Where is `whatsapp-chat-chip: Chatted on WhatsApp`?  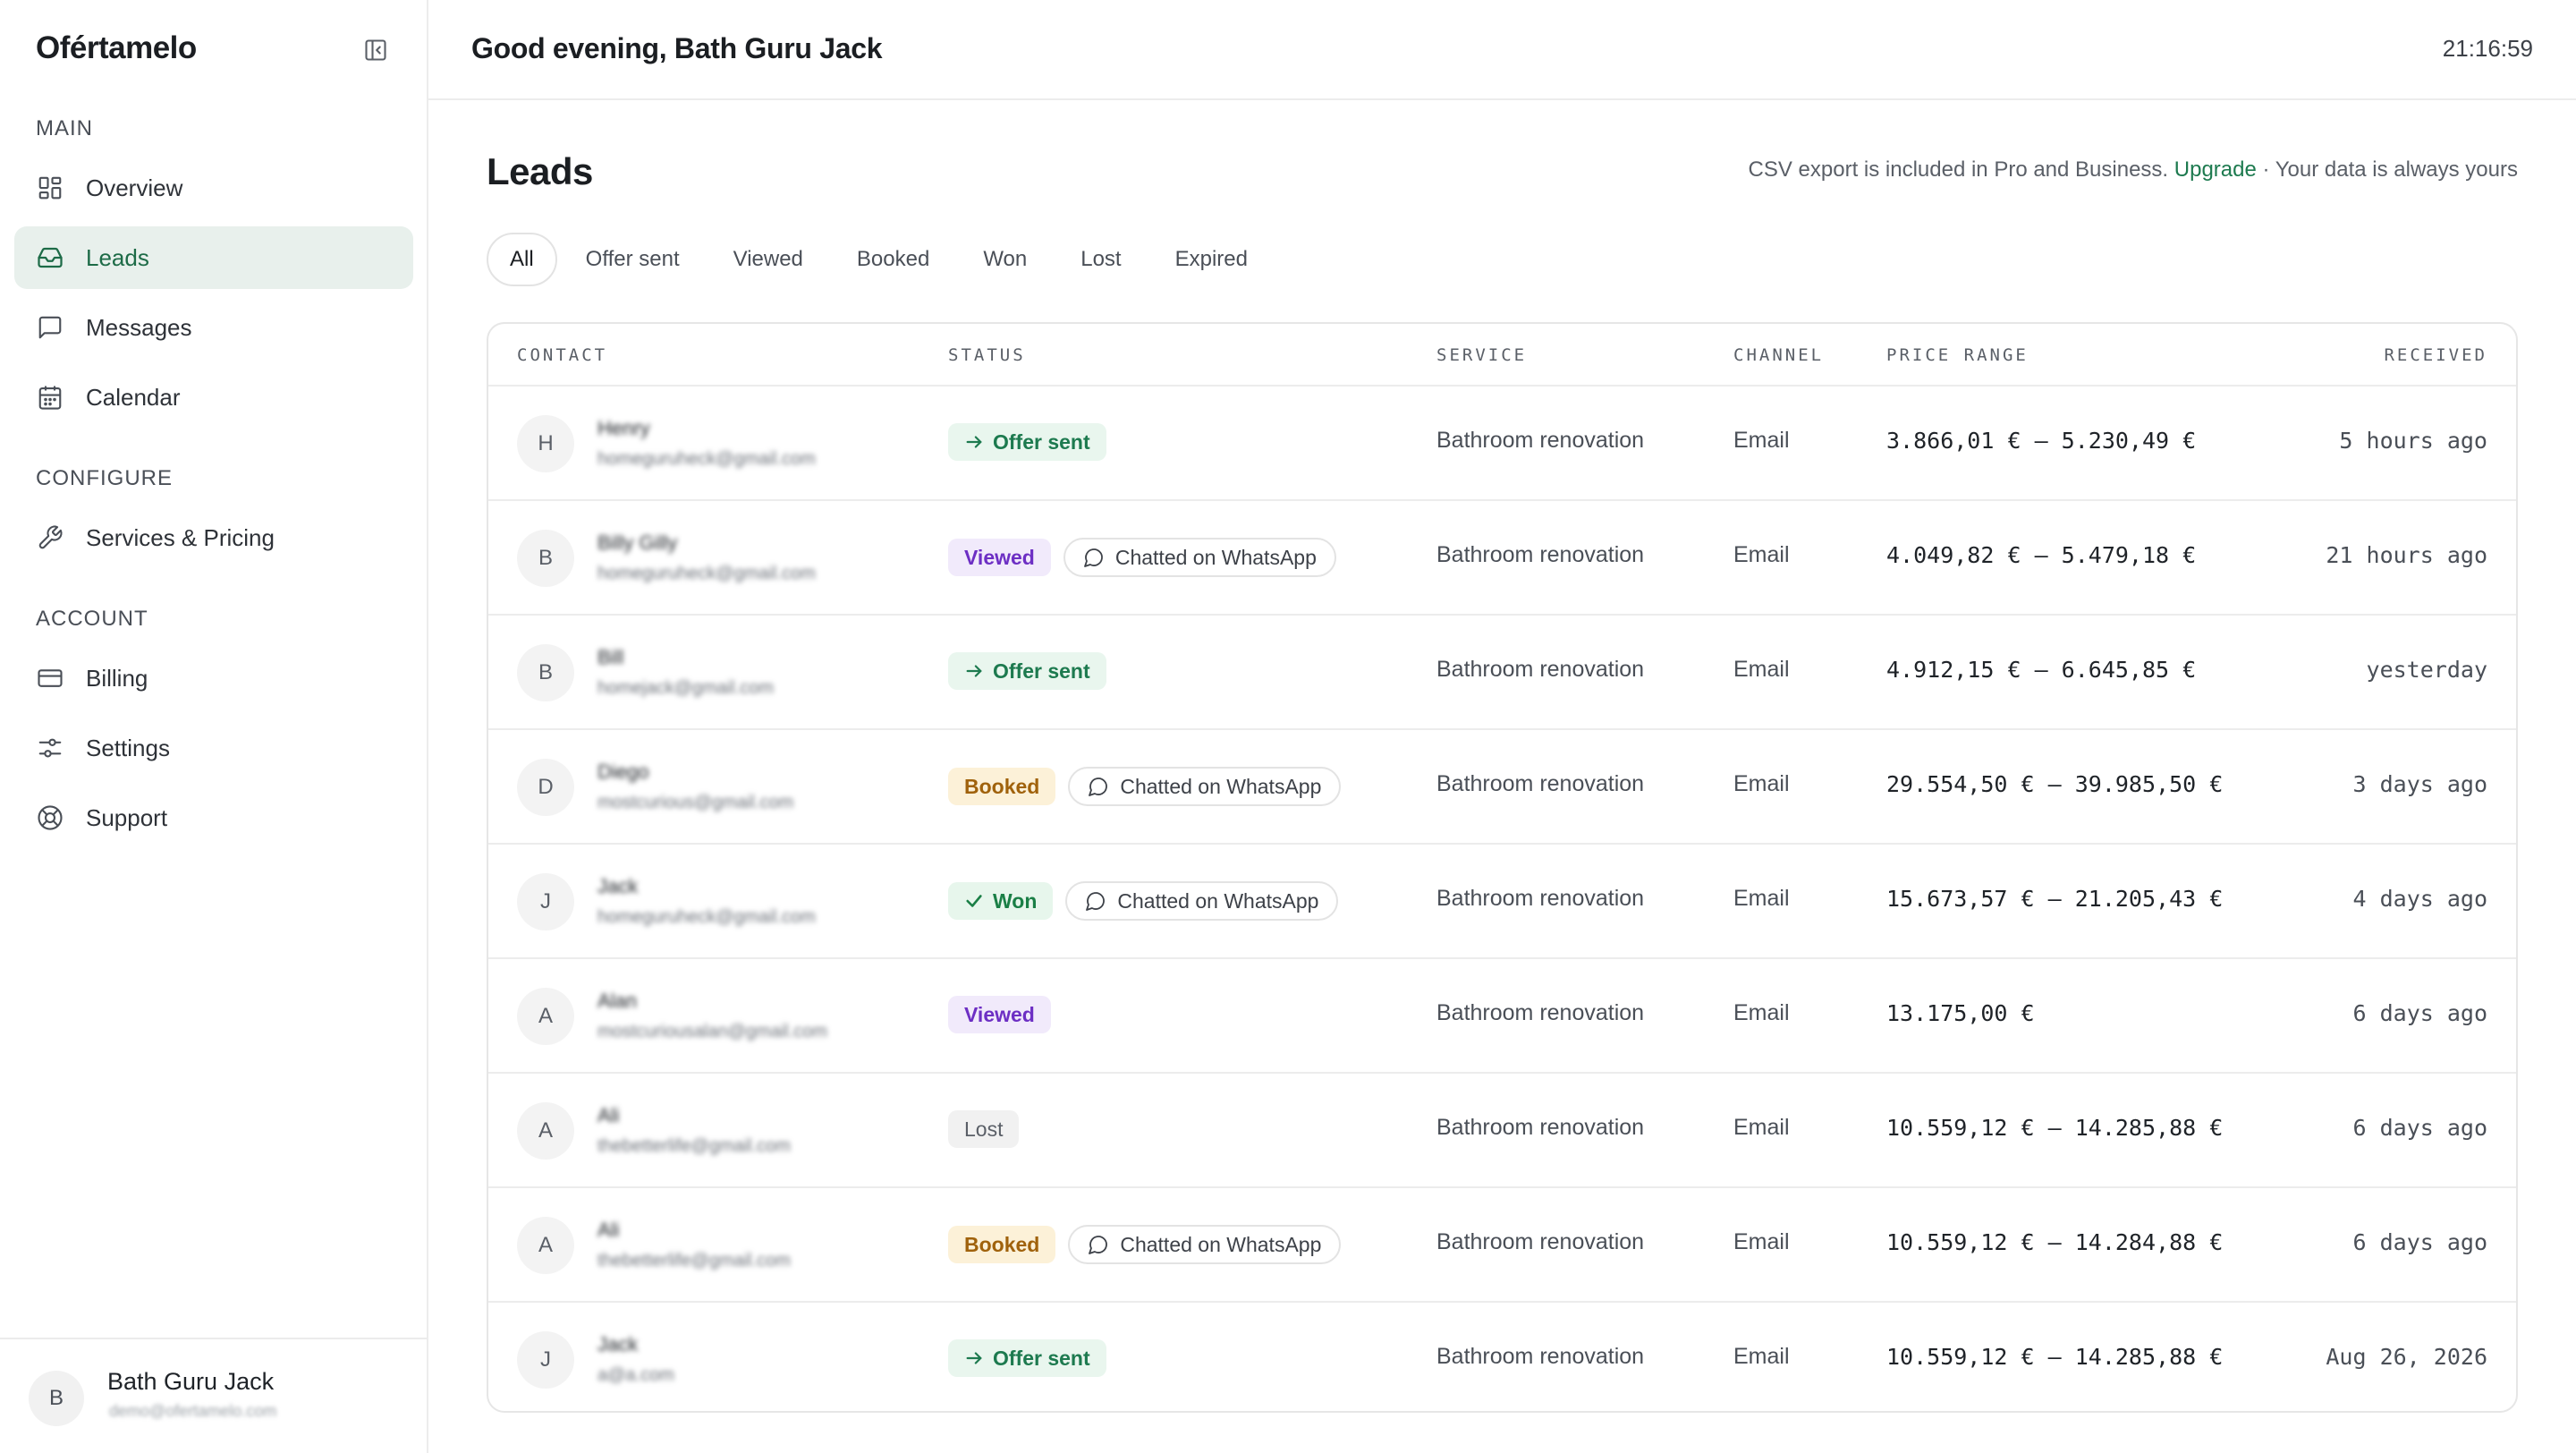
whatsapp-chat-chip: Chatted on WhatsApp is located at coordinates (1205, 1244).